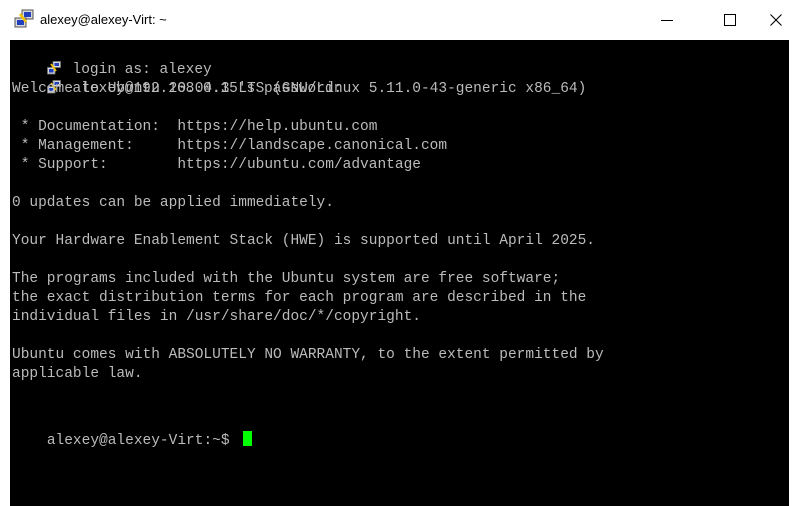 The image size is (799, 506). Describe the element at coordinates (794, 273) in the screenshot. I see `scrollbar` at that location.